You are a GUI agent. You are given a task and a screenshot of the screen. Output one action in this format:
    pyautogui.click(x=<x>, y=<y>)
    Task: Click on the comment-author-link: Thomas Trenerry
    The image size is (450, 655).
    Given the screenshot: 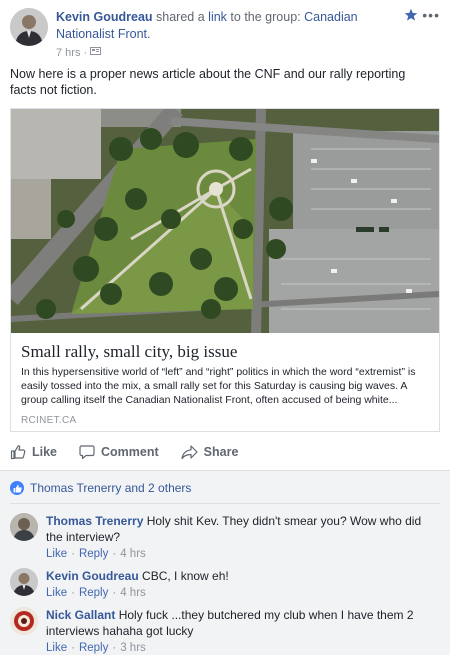 What is the action you would take?
    pyautogui.click(x=94, y=521)
    